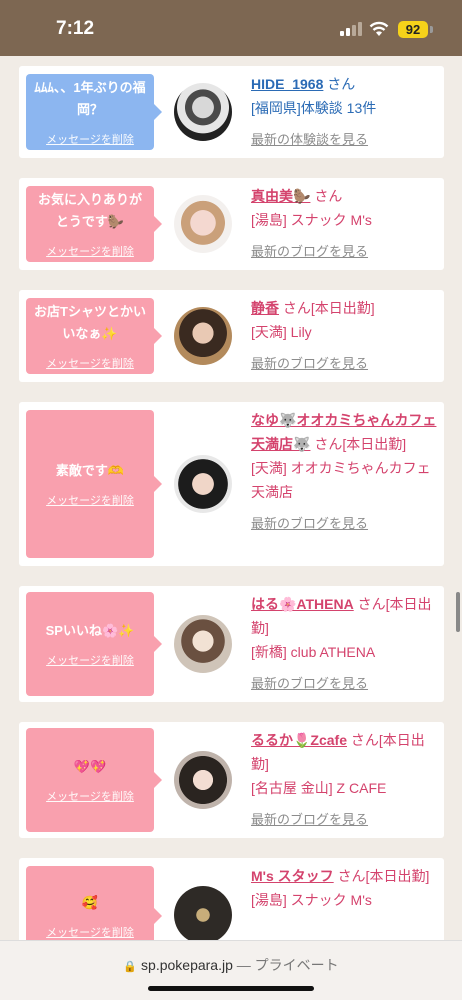  Describe the element at coordinates (280, 196) in the screenshot. I see `user-name-link: 真由美🦫` at that location.